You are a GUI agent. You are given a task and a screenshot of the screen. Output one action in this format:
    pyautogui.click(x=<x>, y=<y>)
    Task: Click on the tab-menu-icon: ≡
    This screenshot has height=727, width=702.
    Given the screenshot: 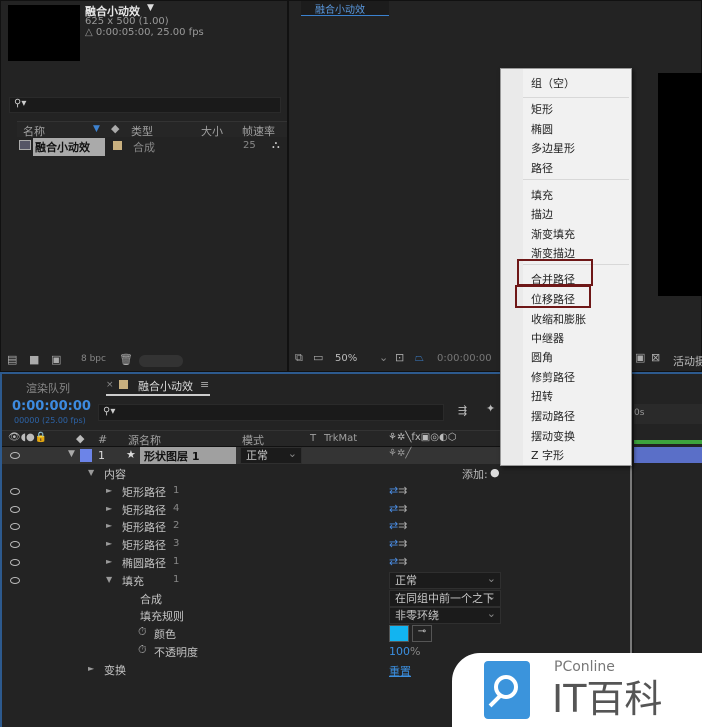 What is the action you would take?
    pyautogui.click(x=204, y=384)
    